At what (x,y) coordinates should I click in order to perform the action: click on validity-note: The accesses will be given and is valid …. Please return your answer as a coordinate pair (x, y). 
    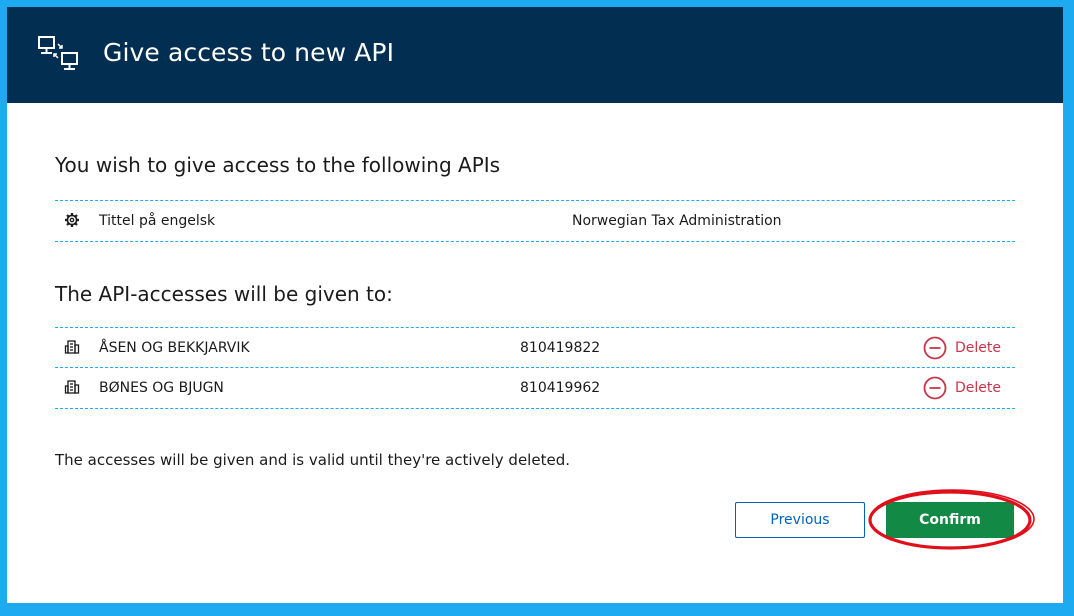
    Looking at the image, I should click on (312, 460).